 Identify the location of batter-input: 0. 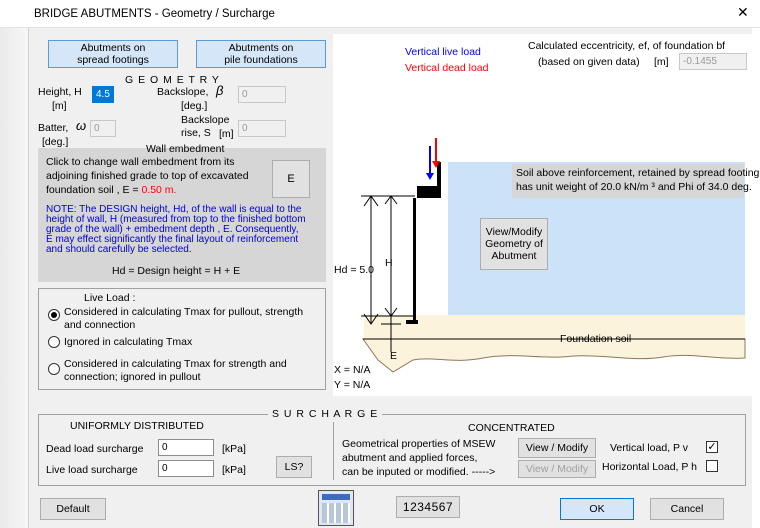
(103, 128).